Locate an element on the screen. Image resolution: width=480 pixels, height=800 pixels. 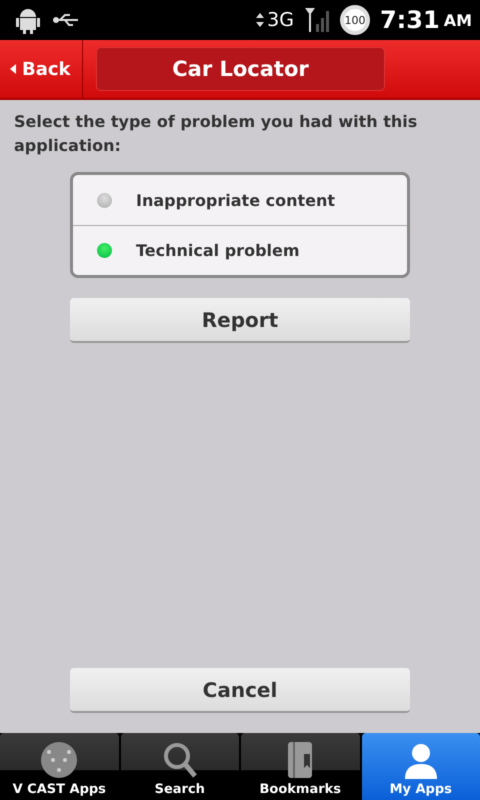
clock-time: 7:31 is located at coordinates (410, 20).